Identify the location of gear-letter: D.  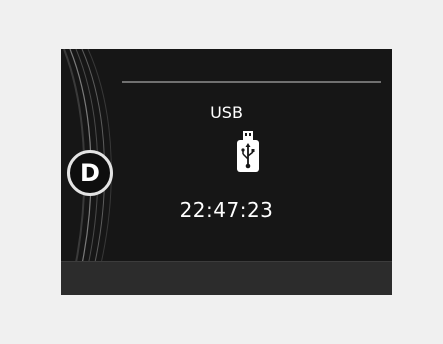
(90, 173).